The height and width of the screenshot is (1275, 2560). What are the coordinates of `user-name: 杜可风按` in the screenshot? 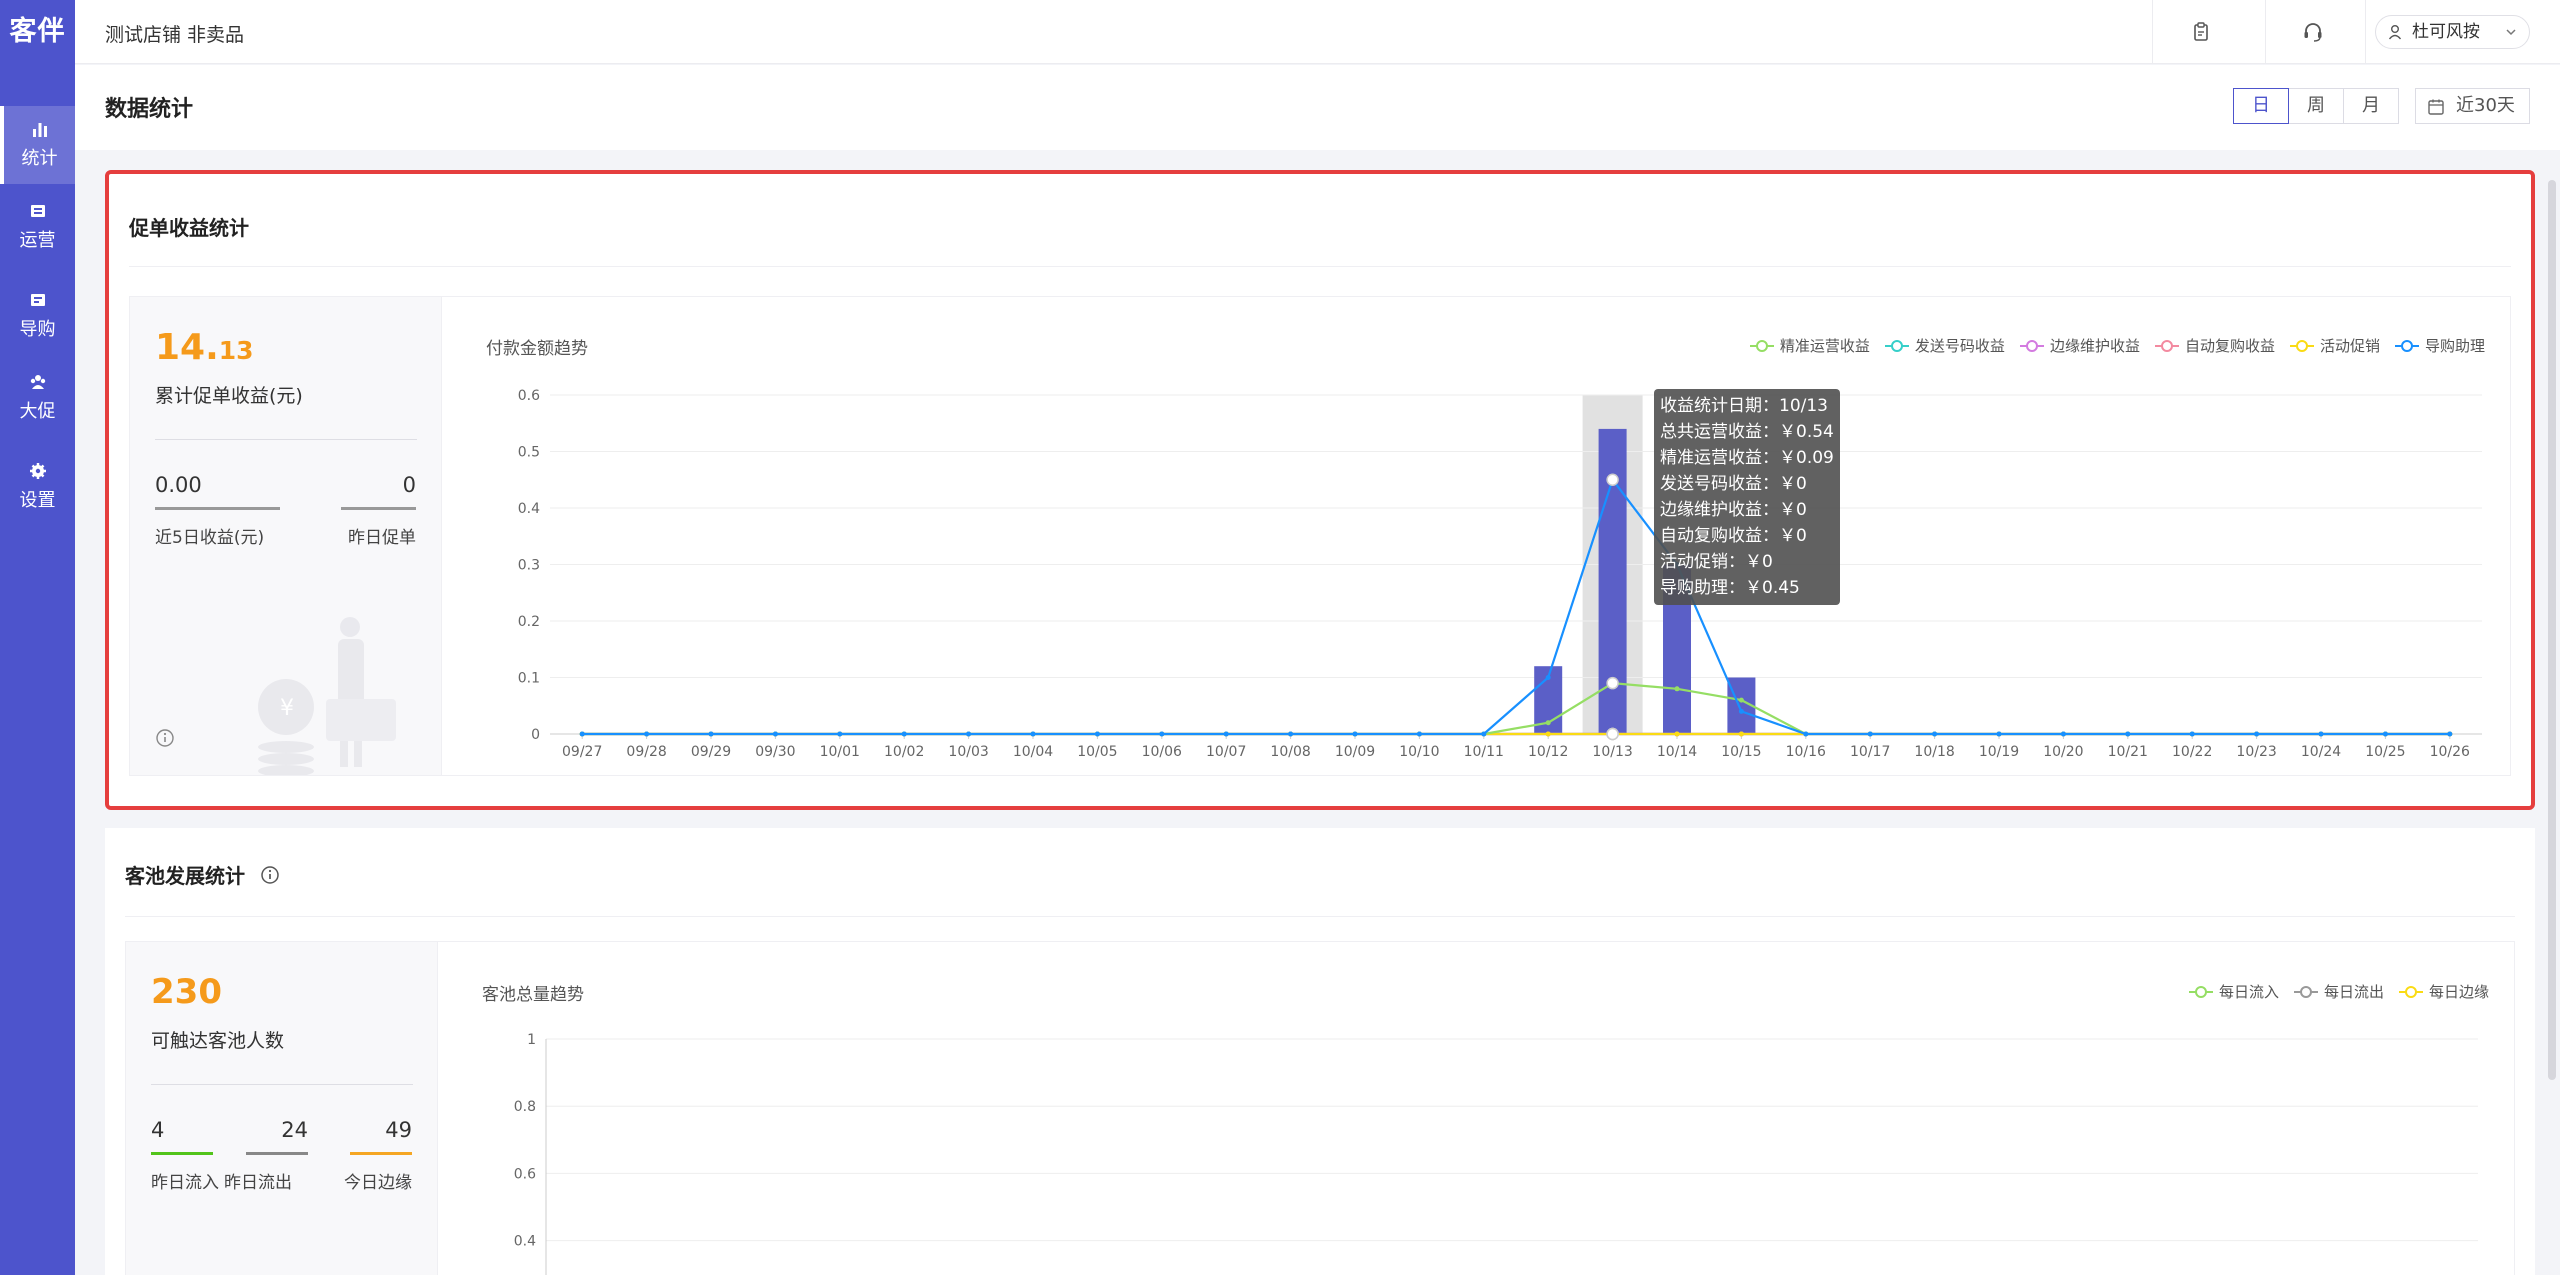 It's located at (2446, 32).